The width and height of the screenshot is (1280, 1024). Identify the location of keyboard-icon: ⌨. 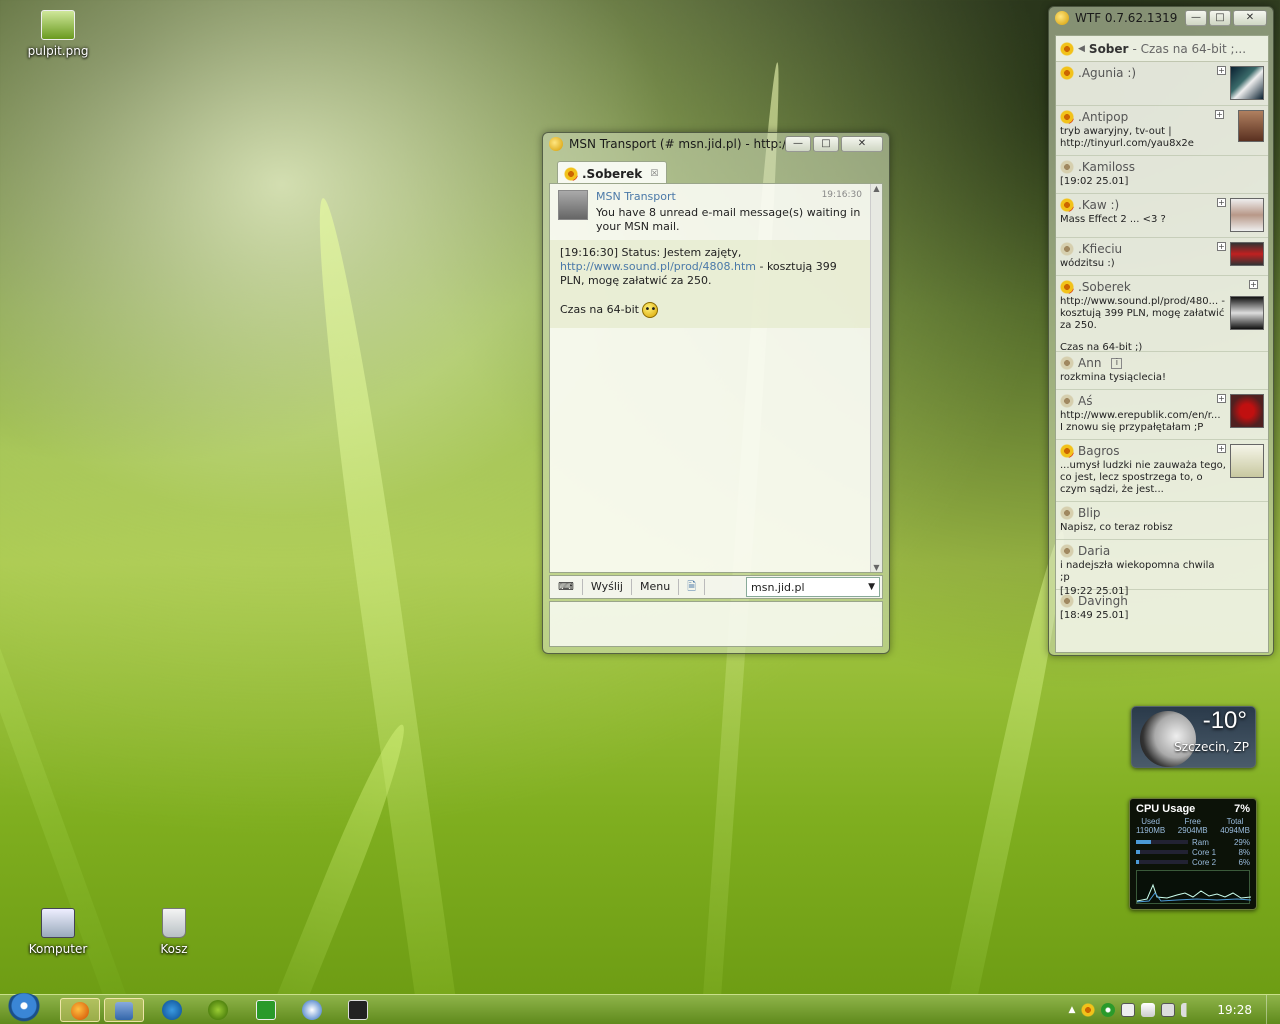
(566, 587).